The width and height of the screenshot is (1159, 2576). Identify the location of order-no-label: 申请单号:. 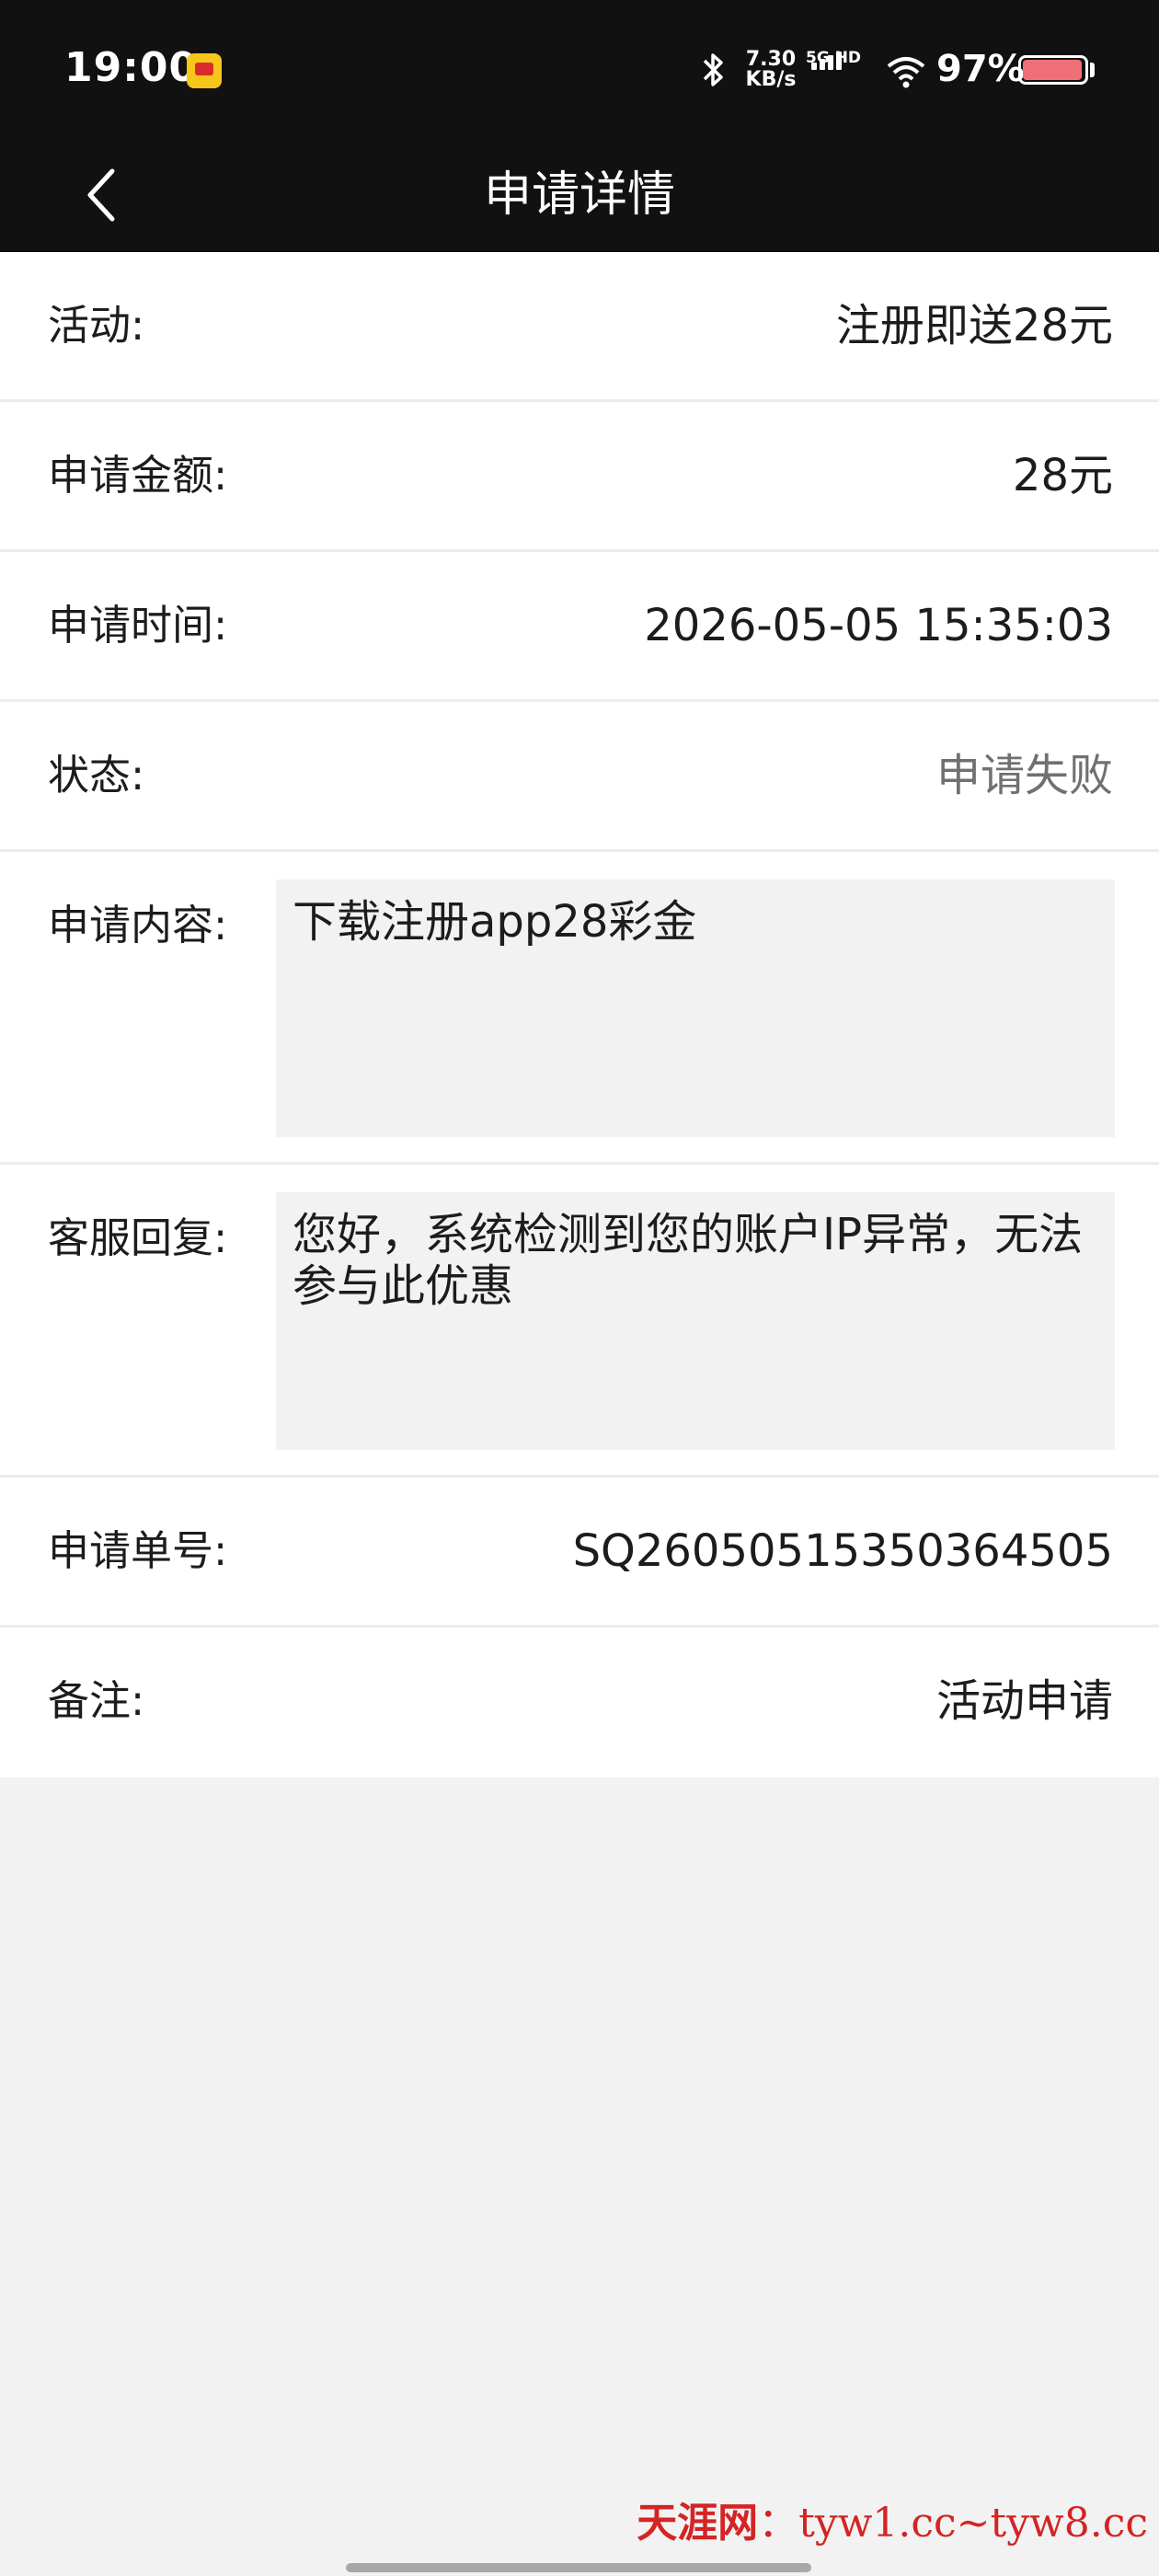
(138, 1550).